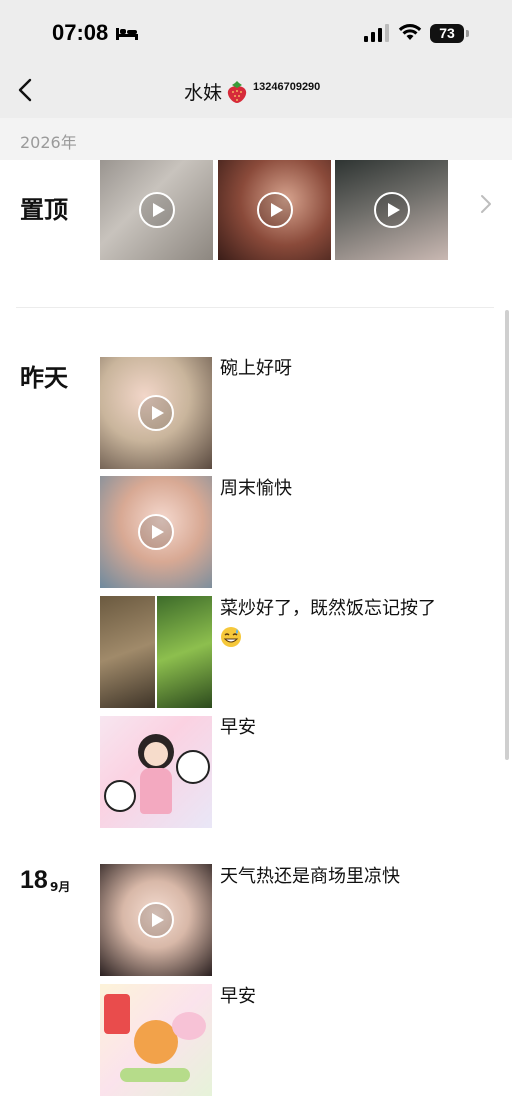 The width and height of the screenshot is (512, 1110). What do you see at coordinates (60, 887) in the screenshot?
I see `date-month: 9月` at bounding box center [60, 887].